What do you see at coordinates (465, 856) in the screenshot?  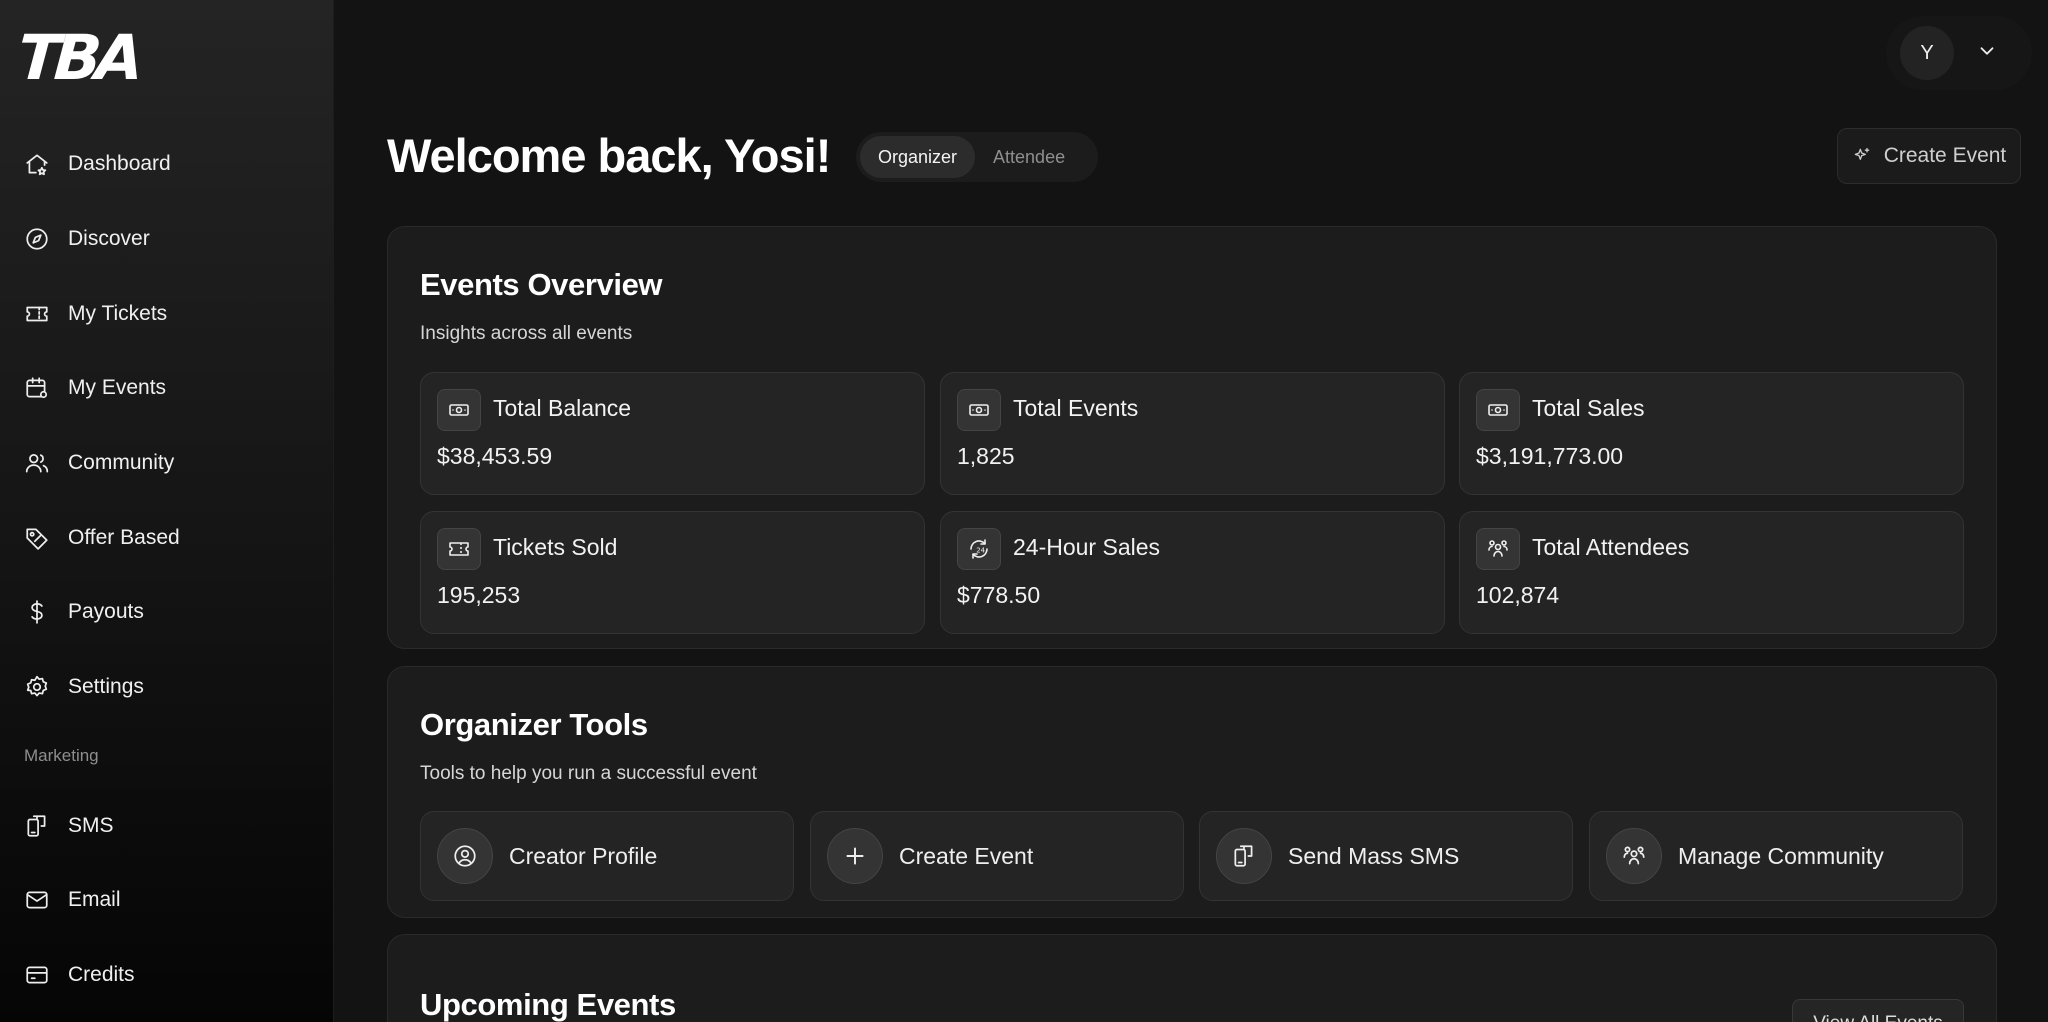 I see `user-circle-icon` at bounding box center [465, 856].